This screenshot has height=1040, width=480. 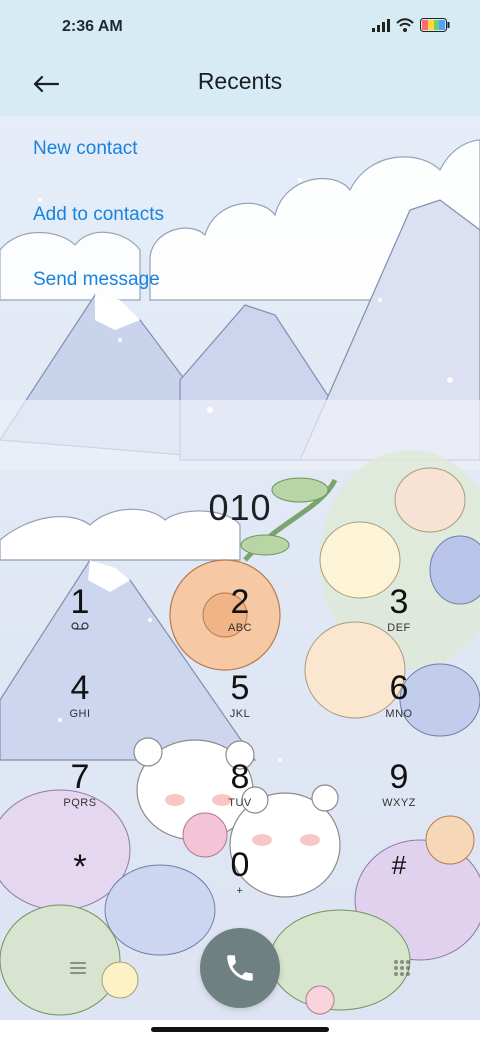 What do you see at coordinates (435, 25) in the screenshot?
I see `battery-icon` at bounding box center [435, 25].